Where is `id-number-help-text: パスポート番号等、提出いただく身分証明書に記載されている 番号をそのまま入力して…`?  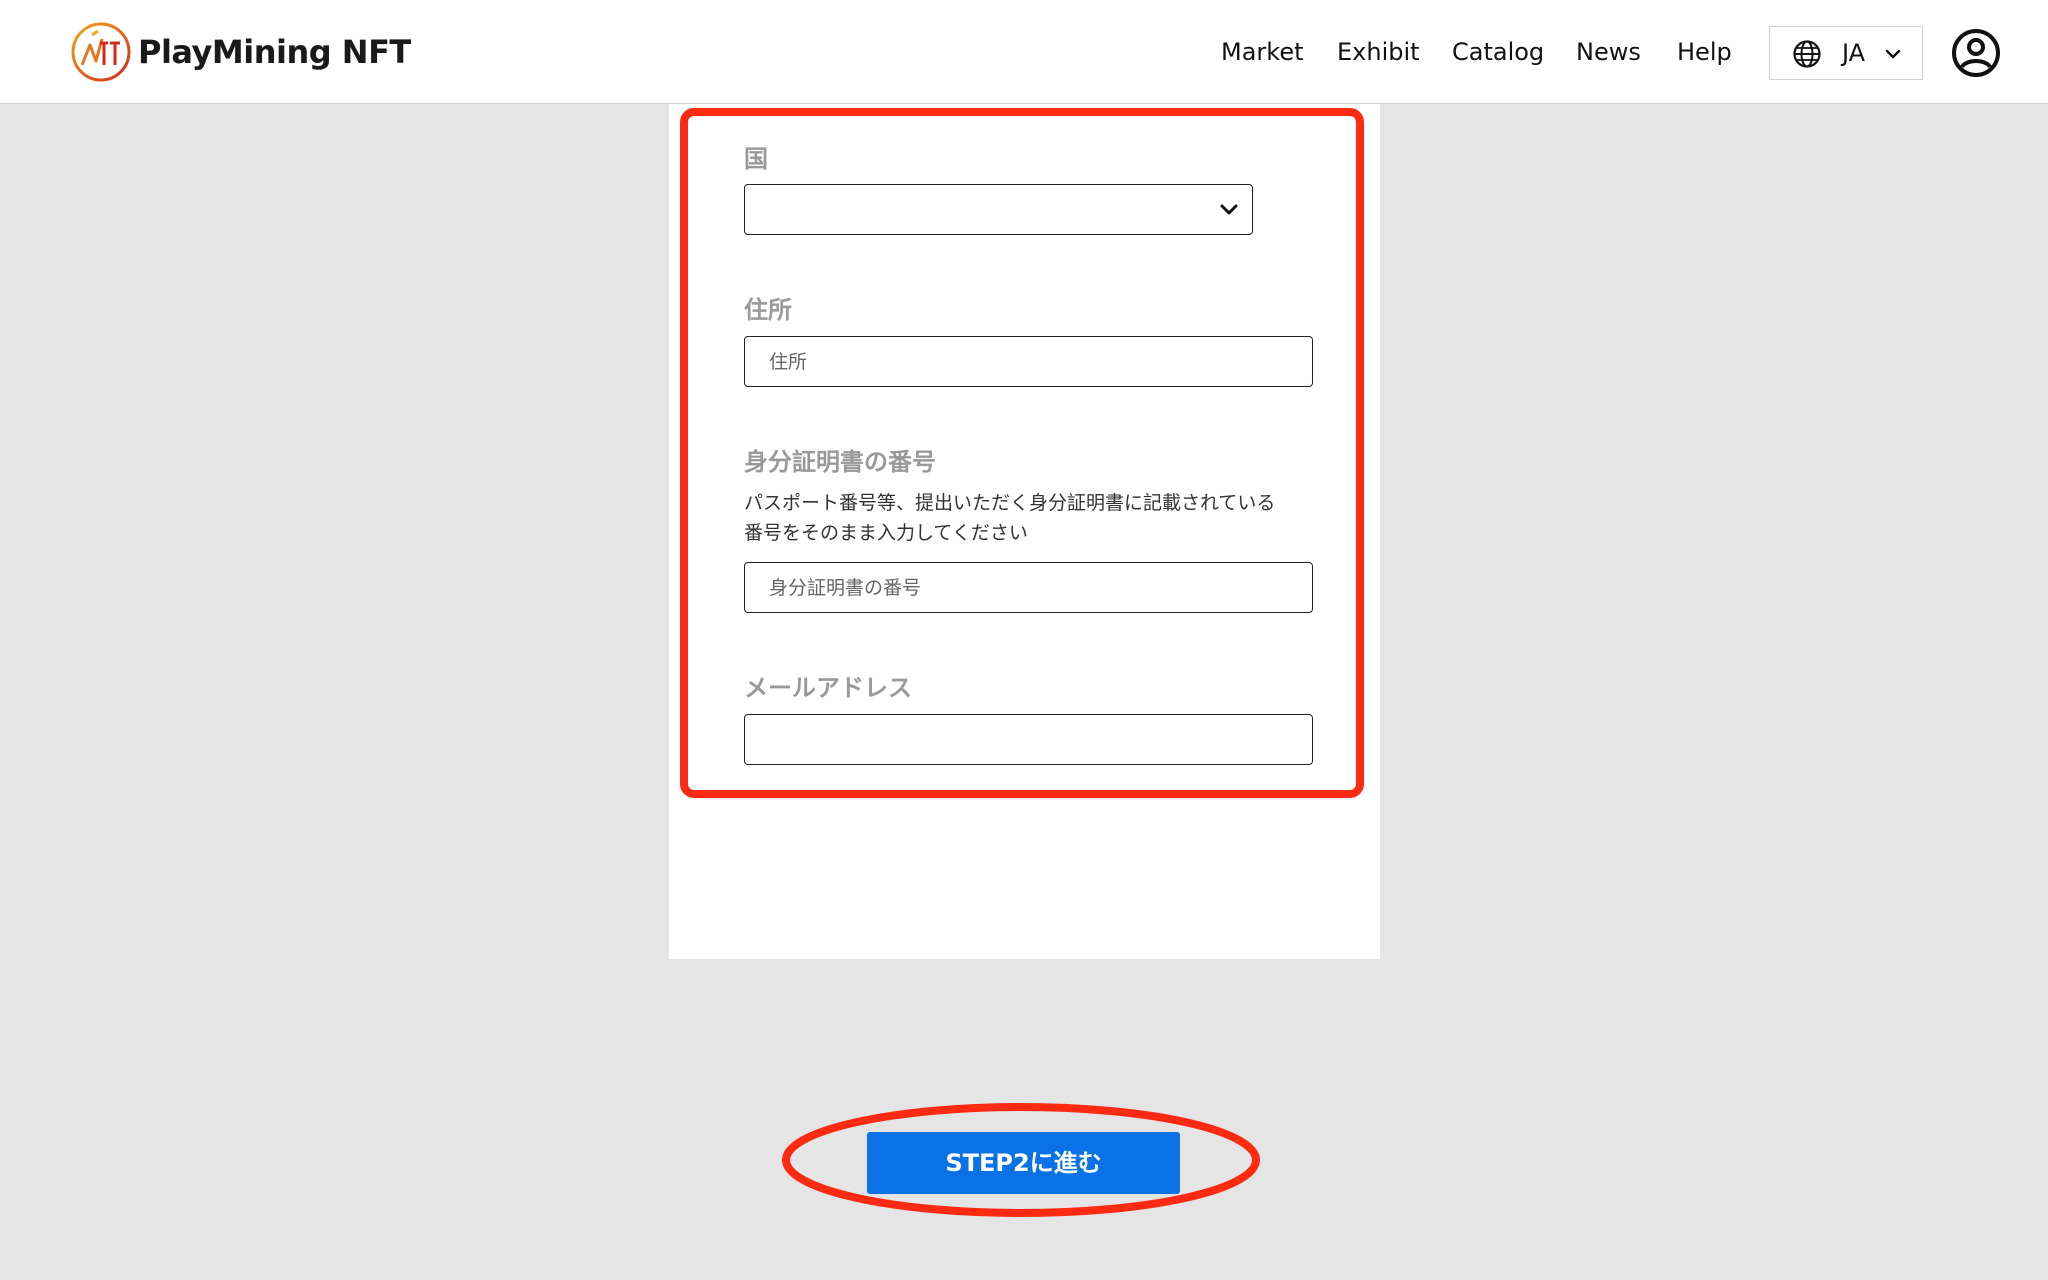
id-number-help-text: パスポート番号等、提出いただく身分証明書に記載されている 番号をそのまま入力して… is located at coordinates (1034, 518).